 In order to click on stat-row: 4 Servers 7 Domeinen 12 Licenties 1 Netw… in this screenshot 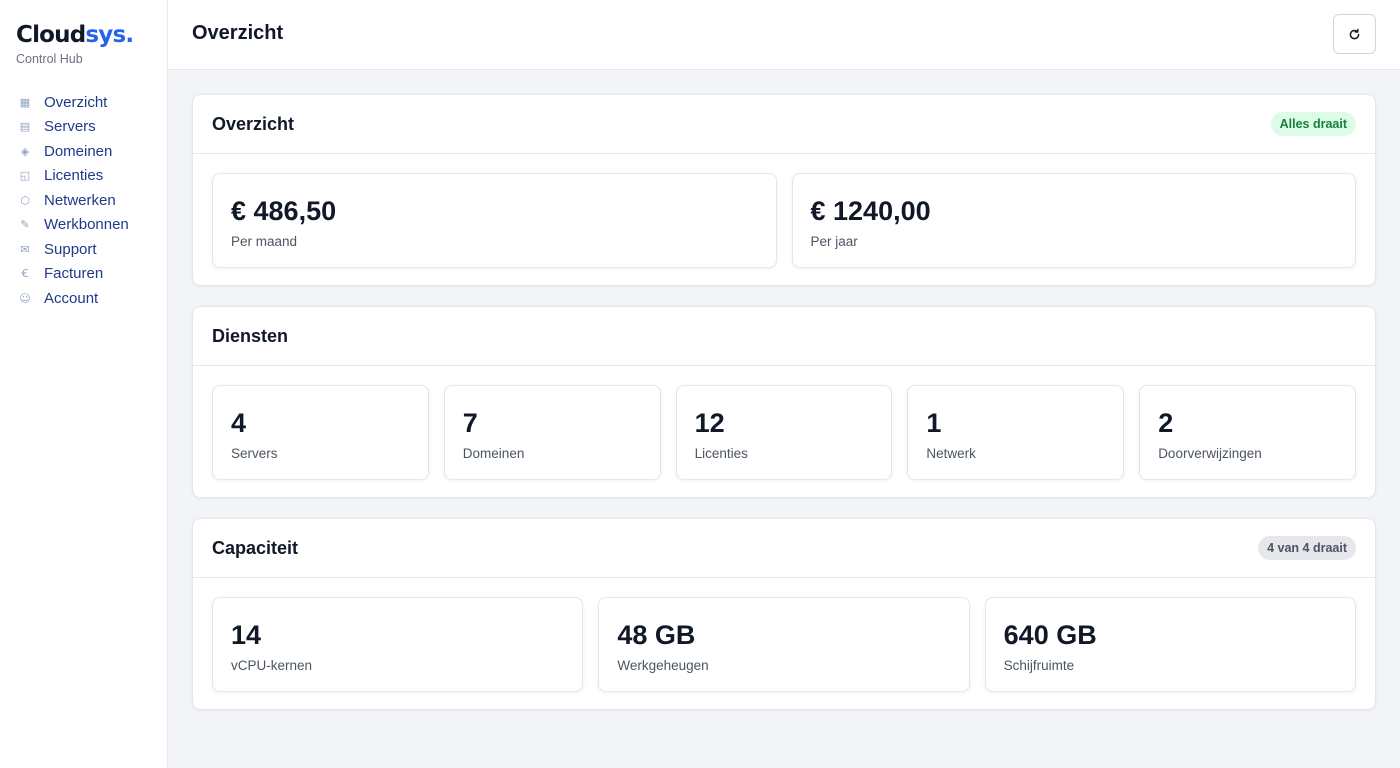, I will do `click(784, 432)`.